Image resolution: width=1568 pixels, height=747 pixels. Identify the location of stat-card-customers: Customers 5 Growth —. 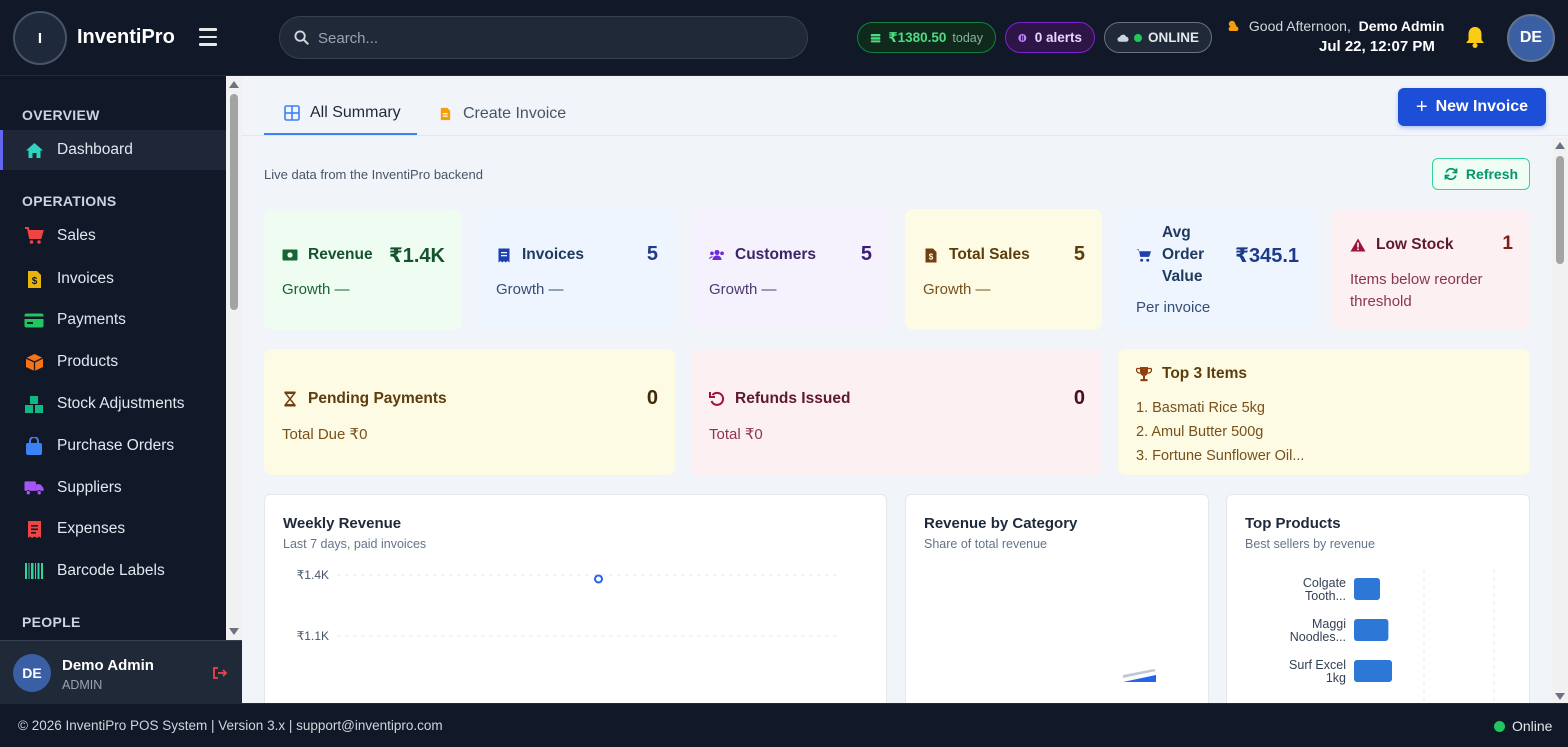
(790, 269).